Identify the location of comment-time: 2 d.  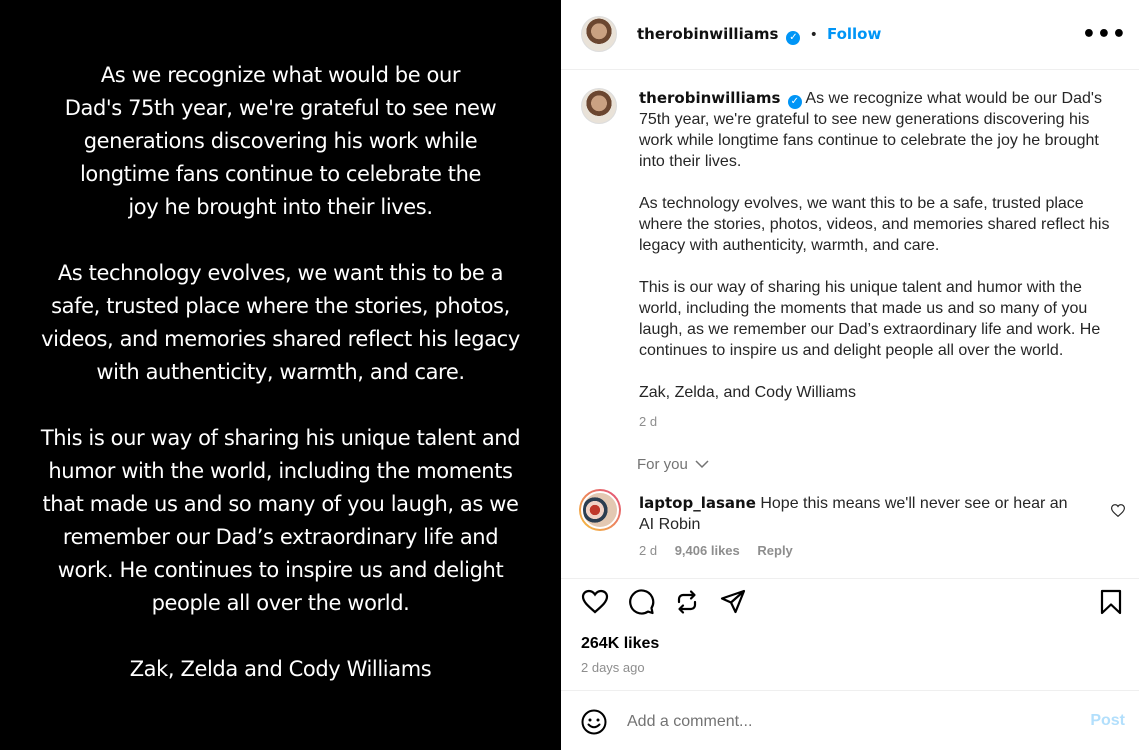
(648, 550).